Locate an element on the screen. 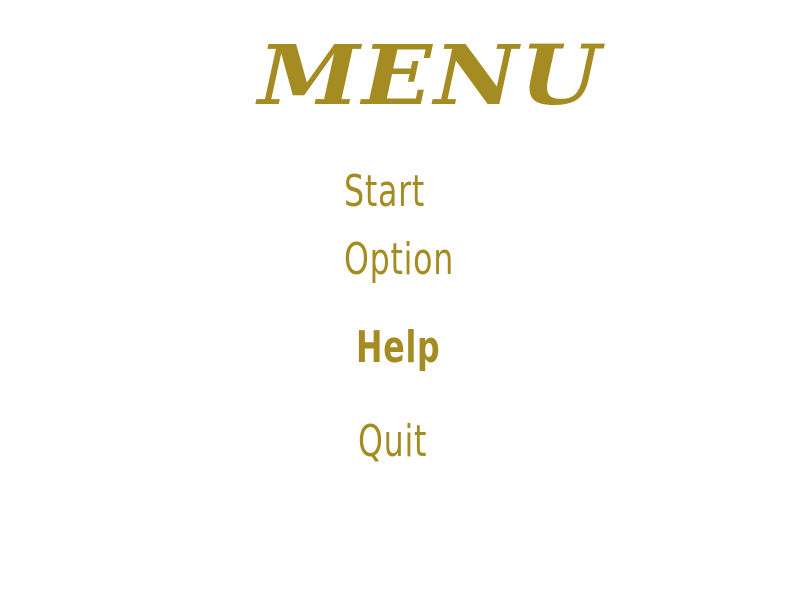  start-button: Start is located at coordinates (384, 192).